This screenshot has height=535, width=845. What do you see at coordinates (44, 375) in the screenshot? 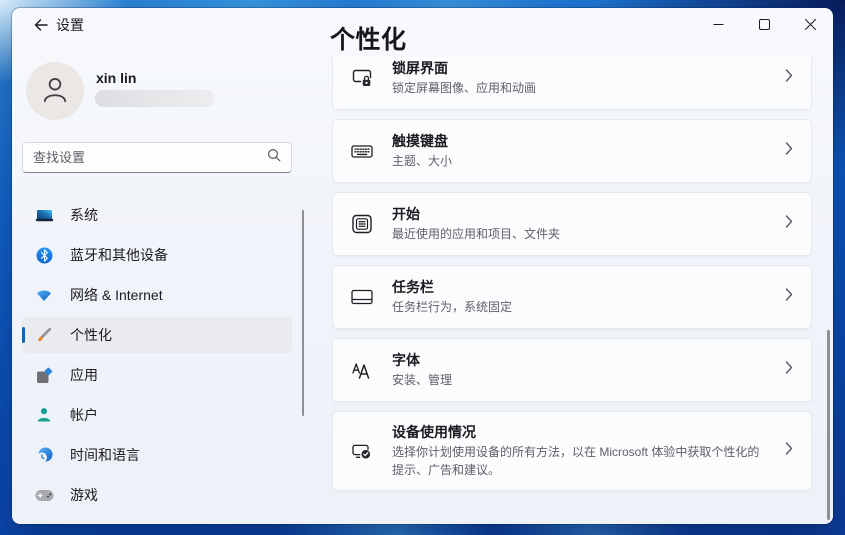
I see `apps-icon` at bounding box center [44, 375].